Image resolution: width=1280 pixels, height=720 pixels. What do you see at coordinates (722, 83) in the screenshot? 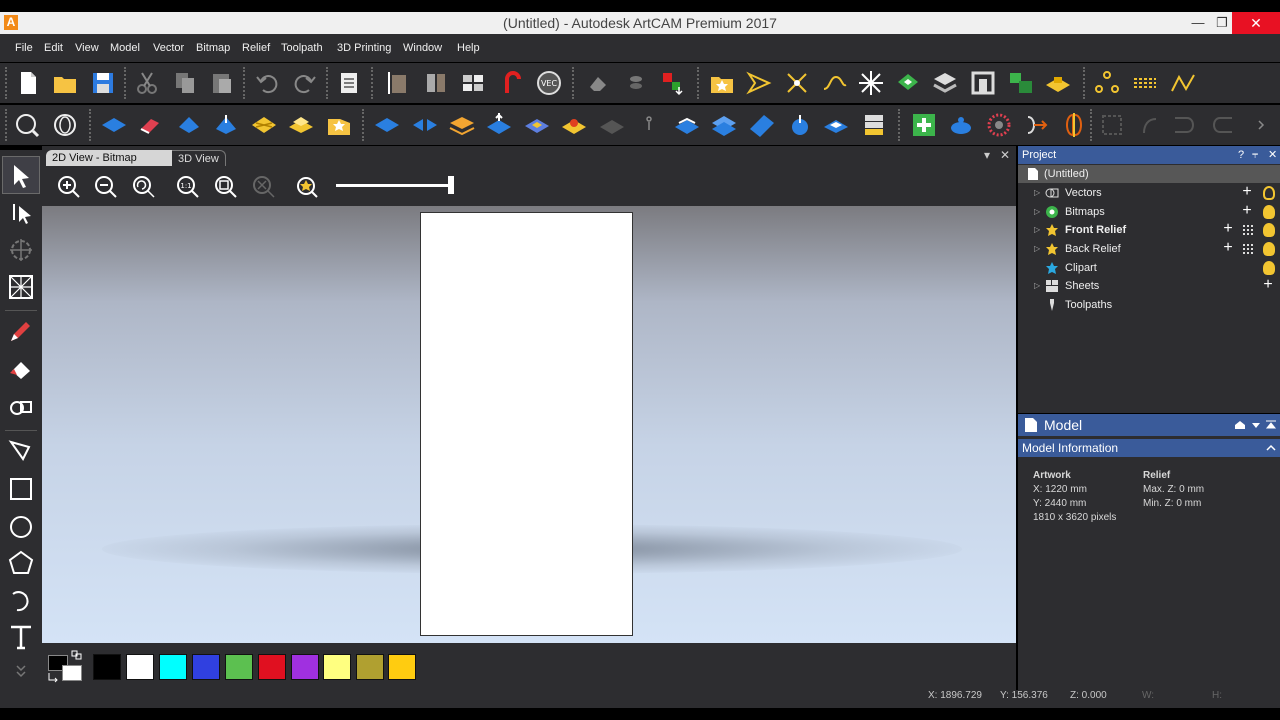
I see `folder-star-icon` at bounding box center [722, 83].